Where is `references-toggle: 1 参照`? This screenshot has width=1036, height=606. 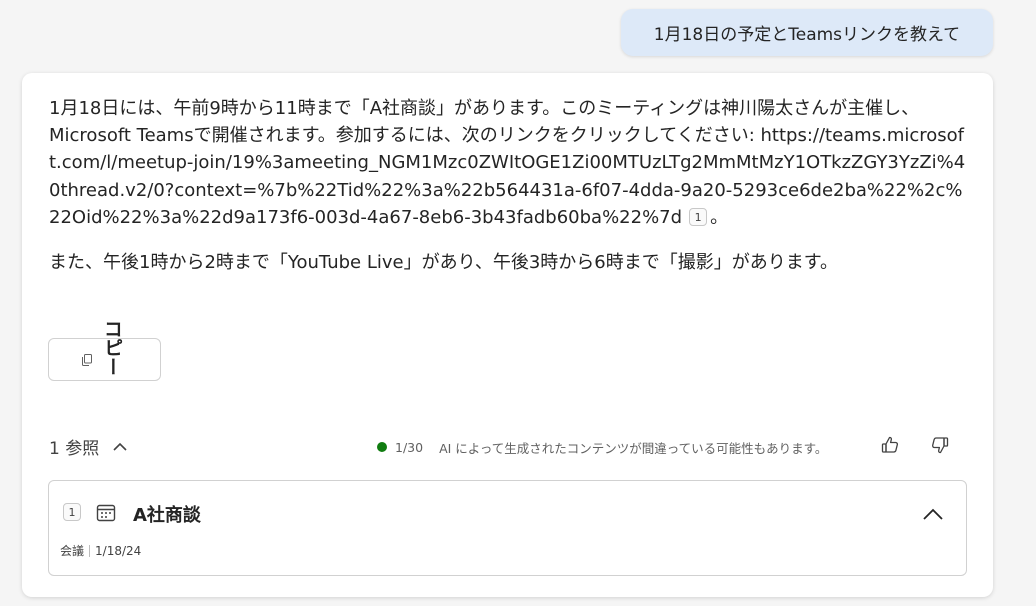 references-toggle: 1 参照 is located at coordinates (88, 447).